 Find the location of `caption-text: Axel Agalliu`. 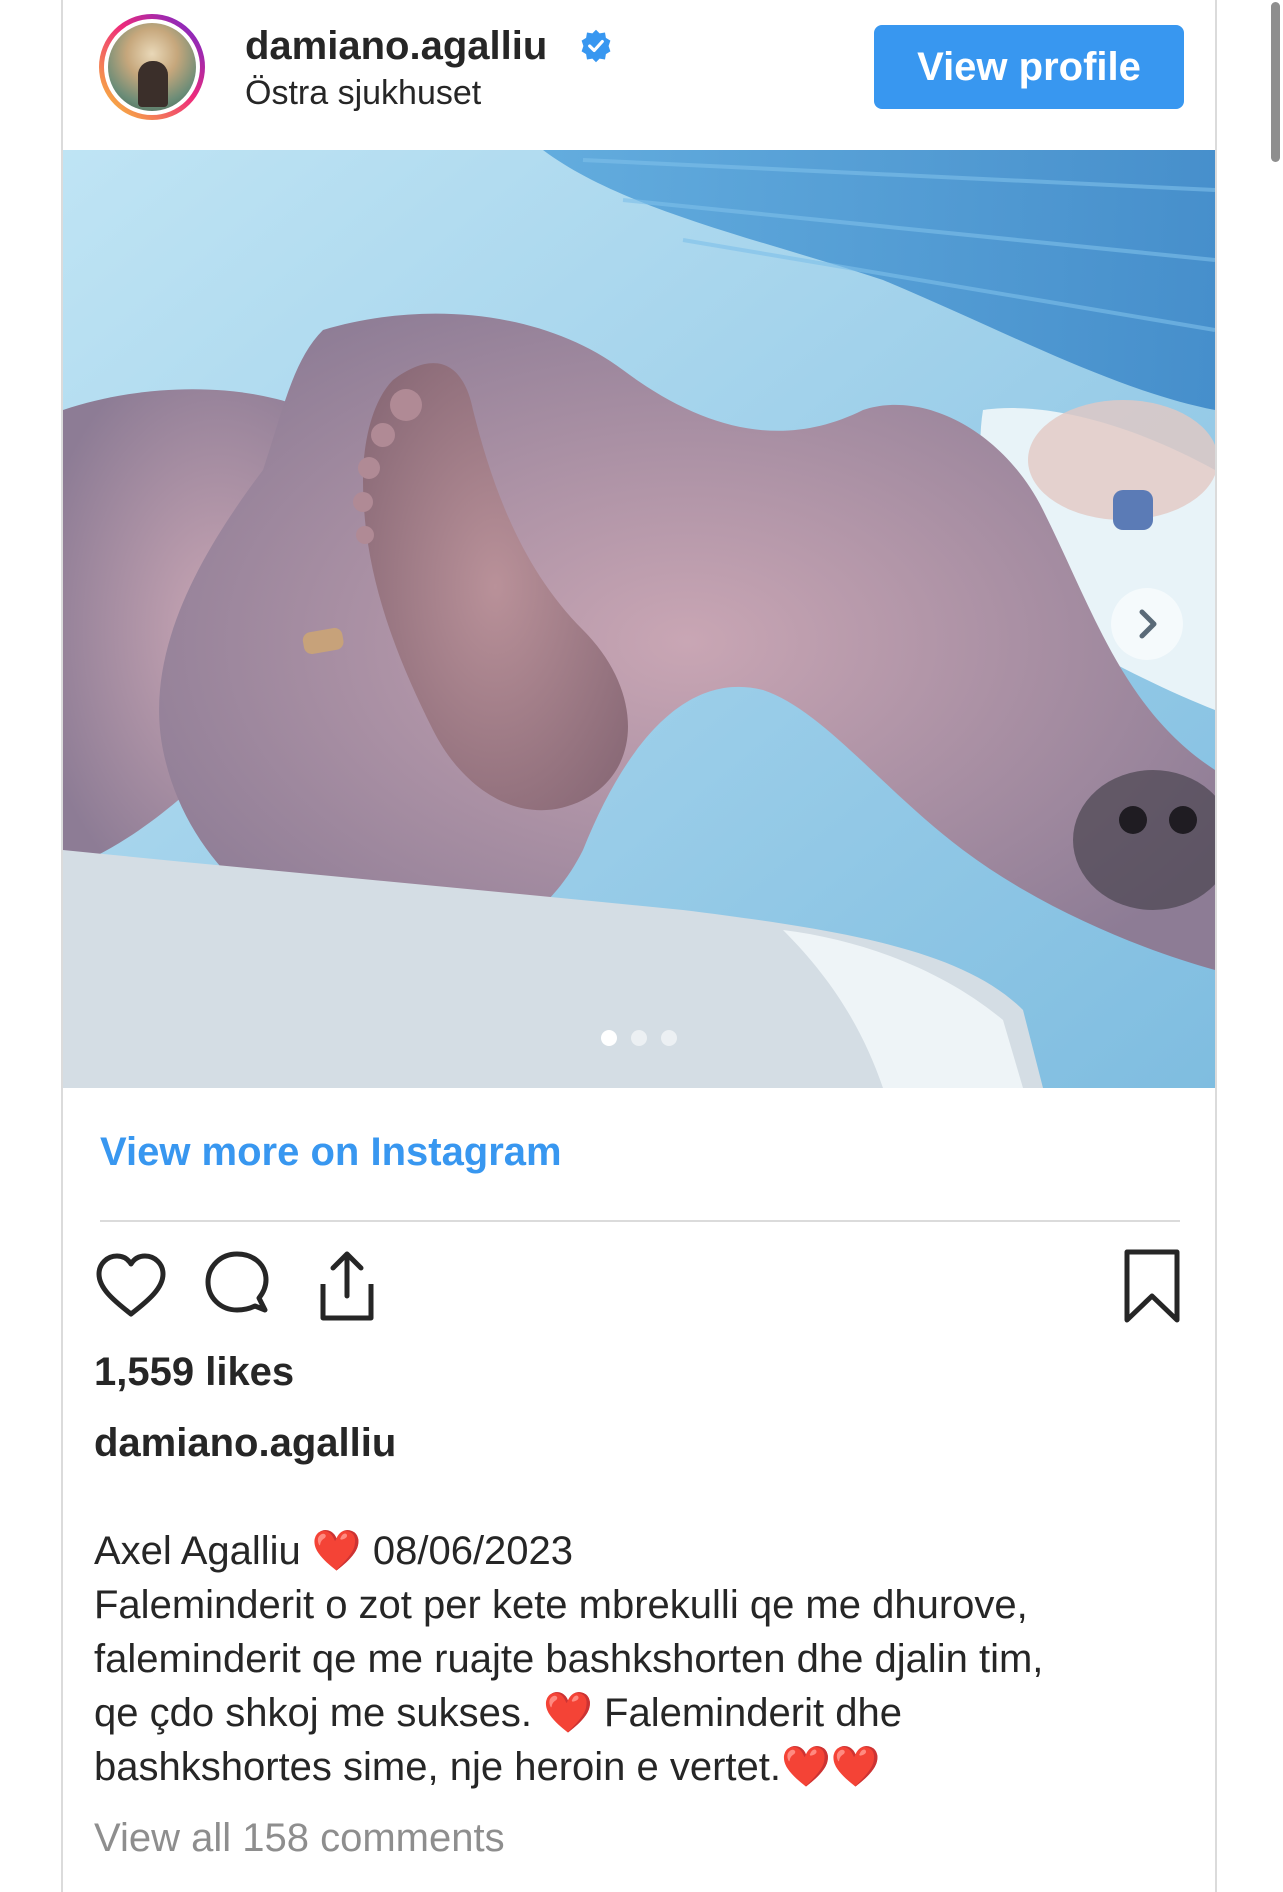

caption-text: Axel Agalliu is located at coordinates (203, 1551).